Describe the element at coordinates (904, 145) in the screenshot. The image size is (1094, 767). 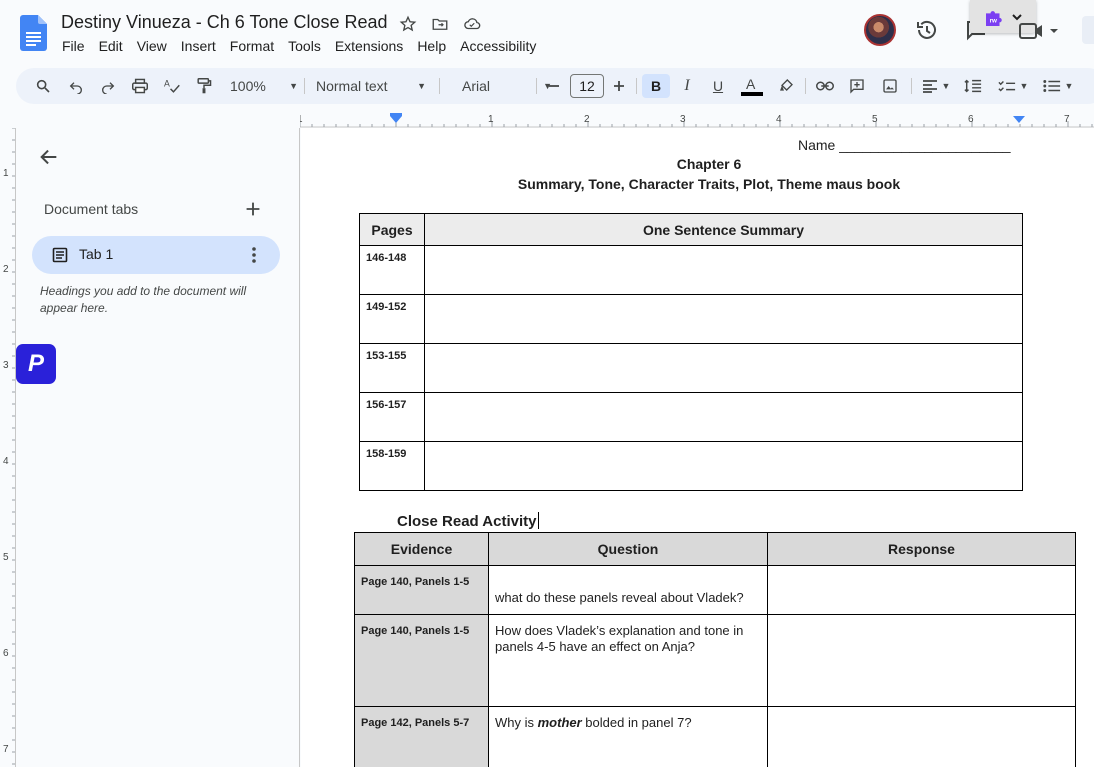
I see `name-line: Name ______________________` at that location.